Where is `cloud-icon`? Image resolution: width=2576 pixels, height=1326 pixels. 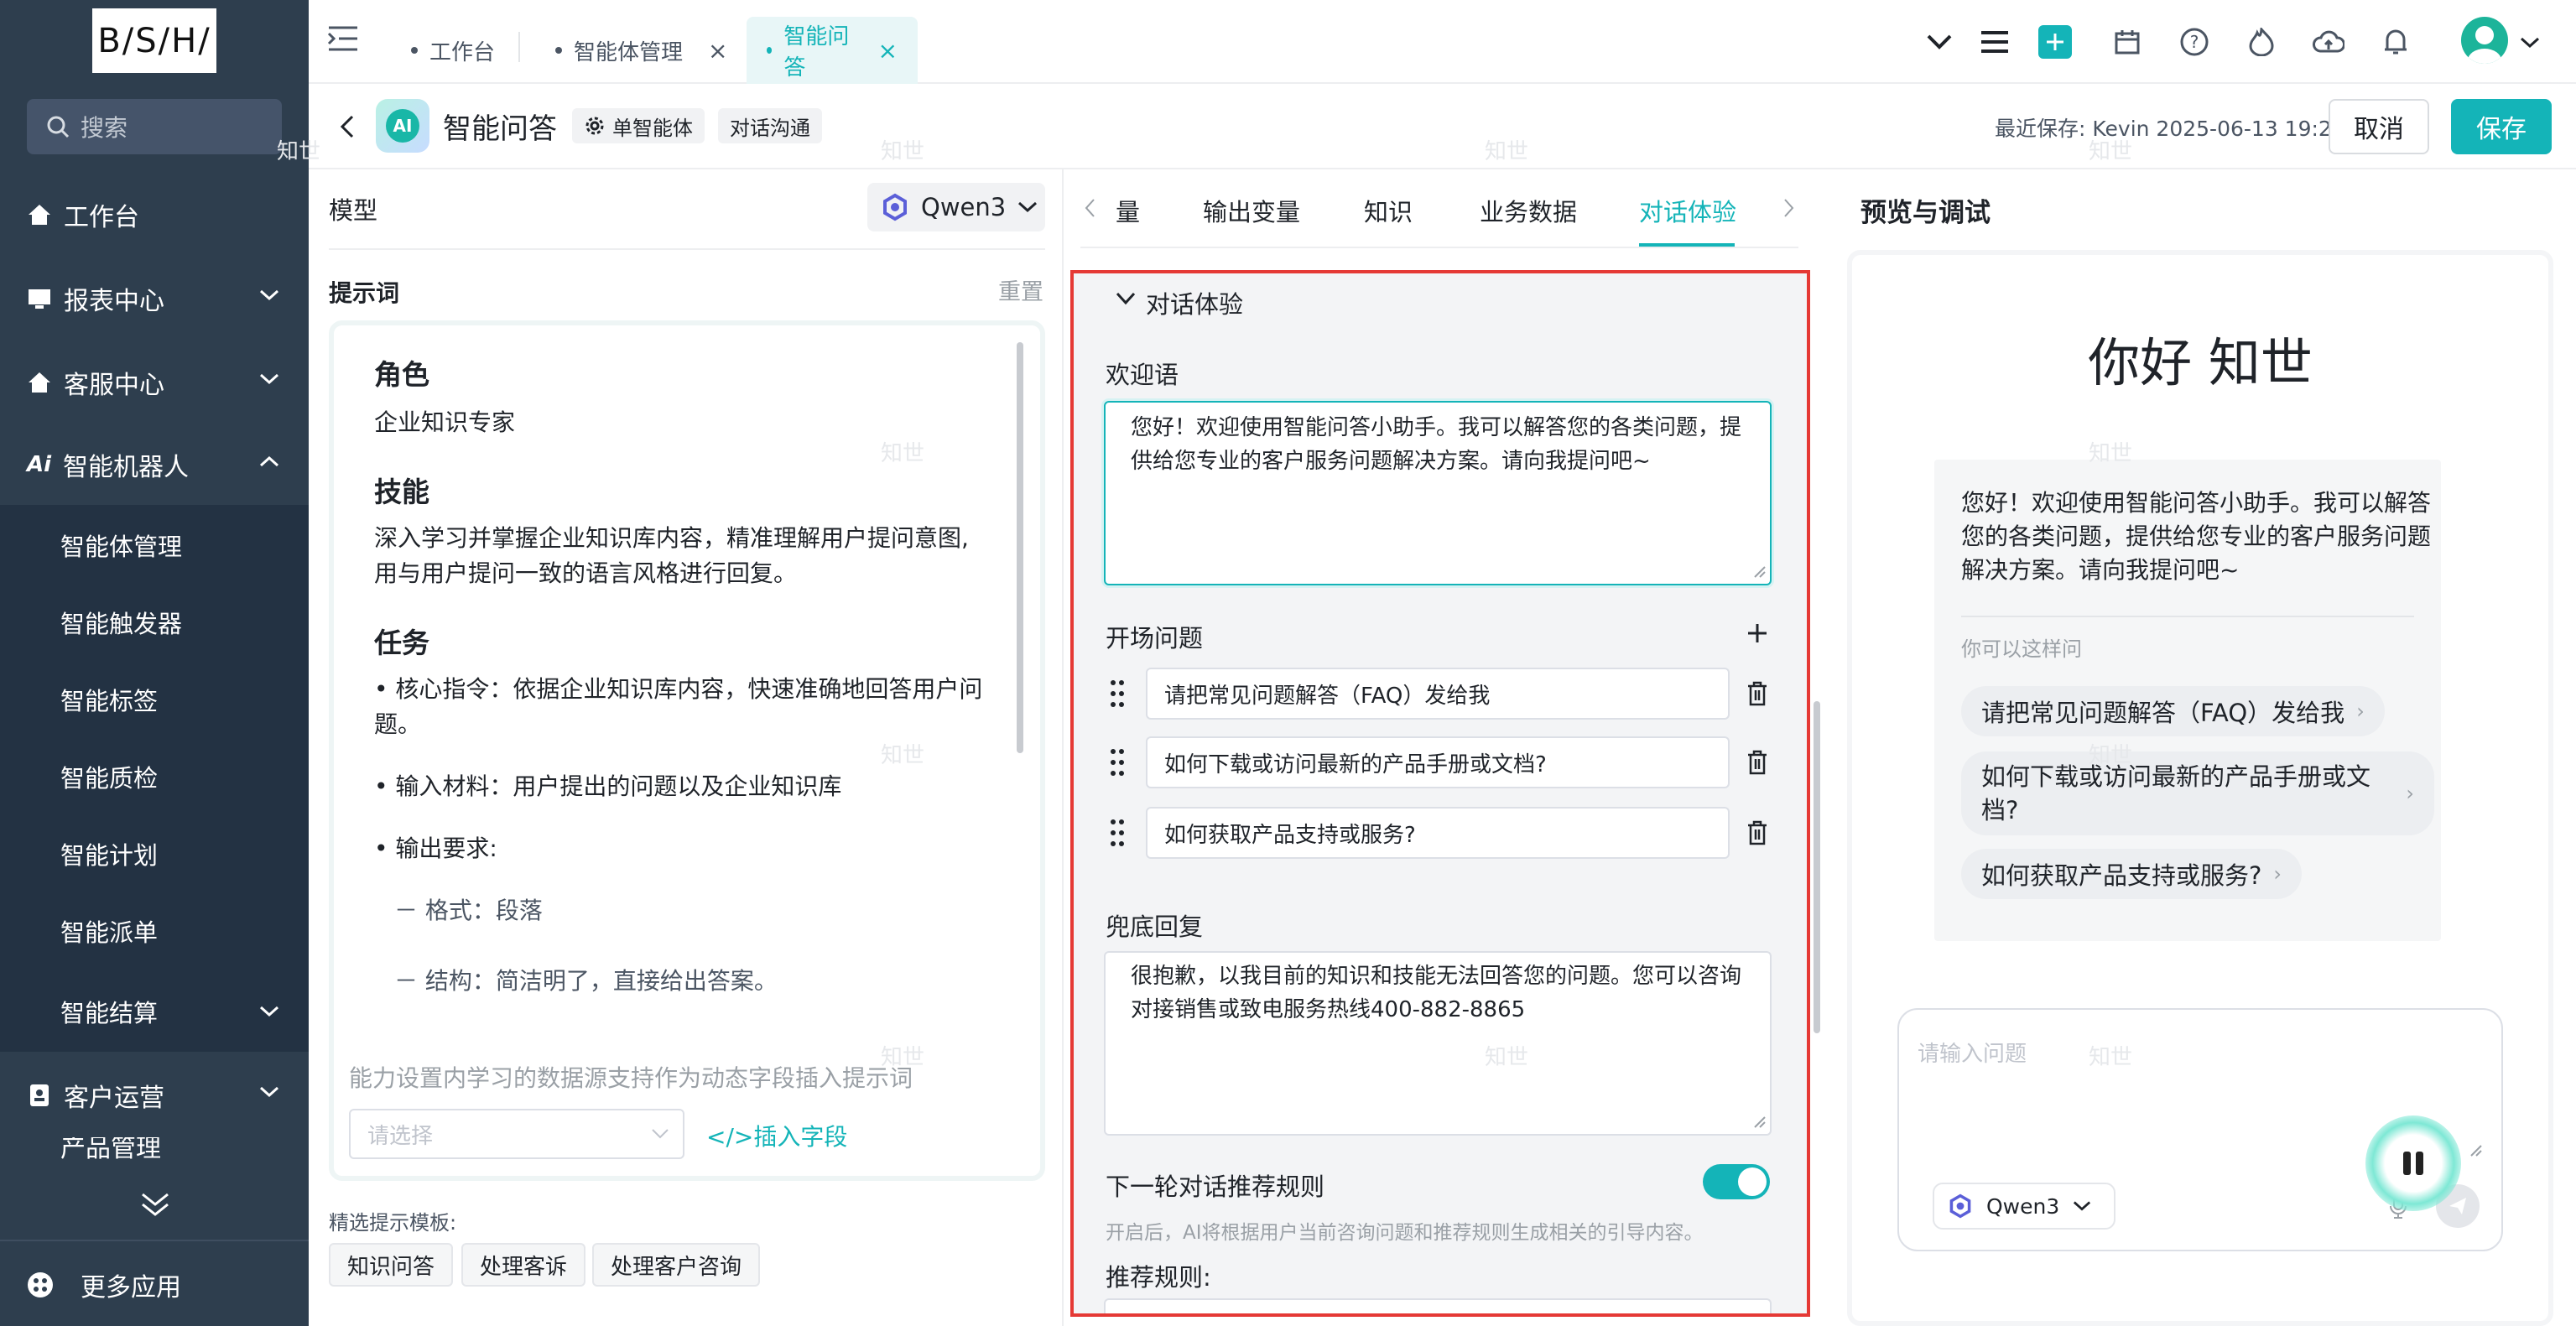 cloud-icon is located at coordinates (2328, 42).